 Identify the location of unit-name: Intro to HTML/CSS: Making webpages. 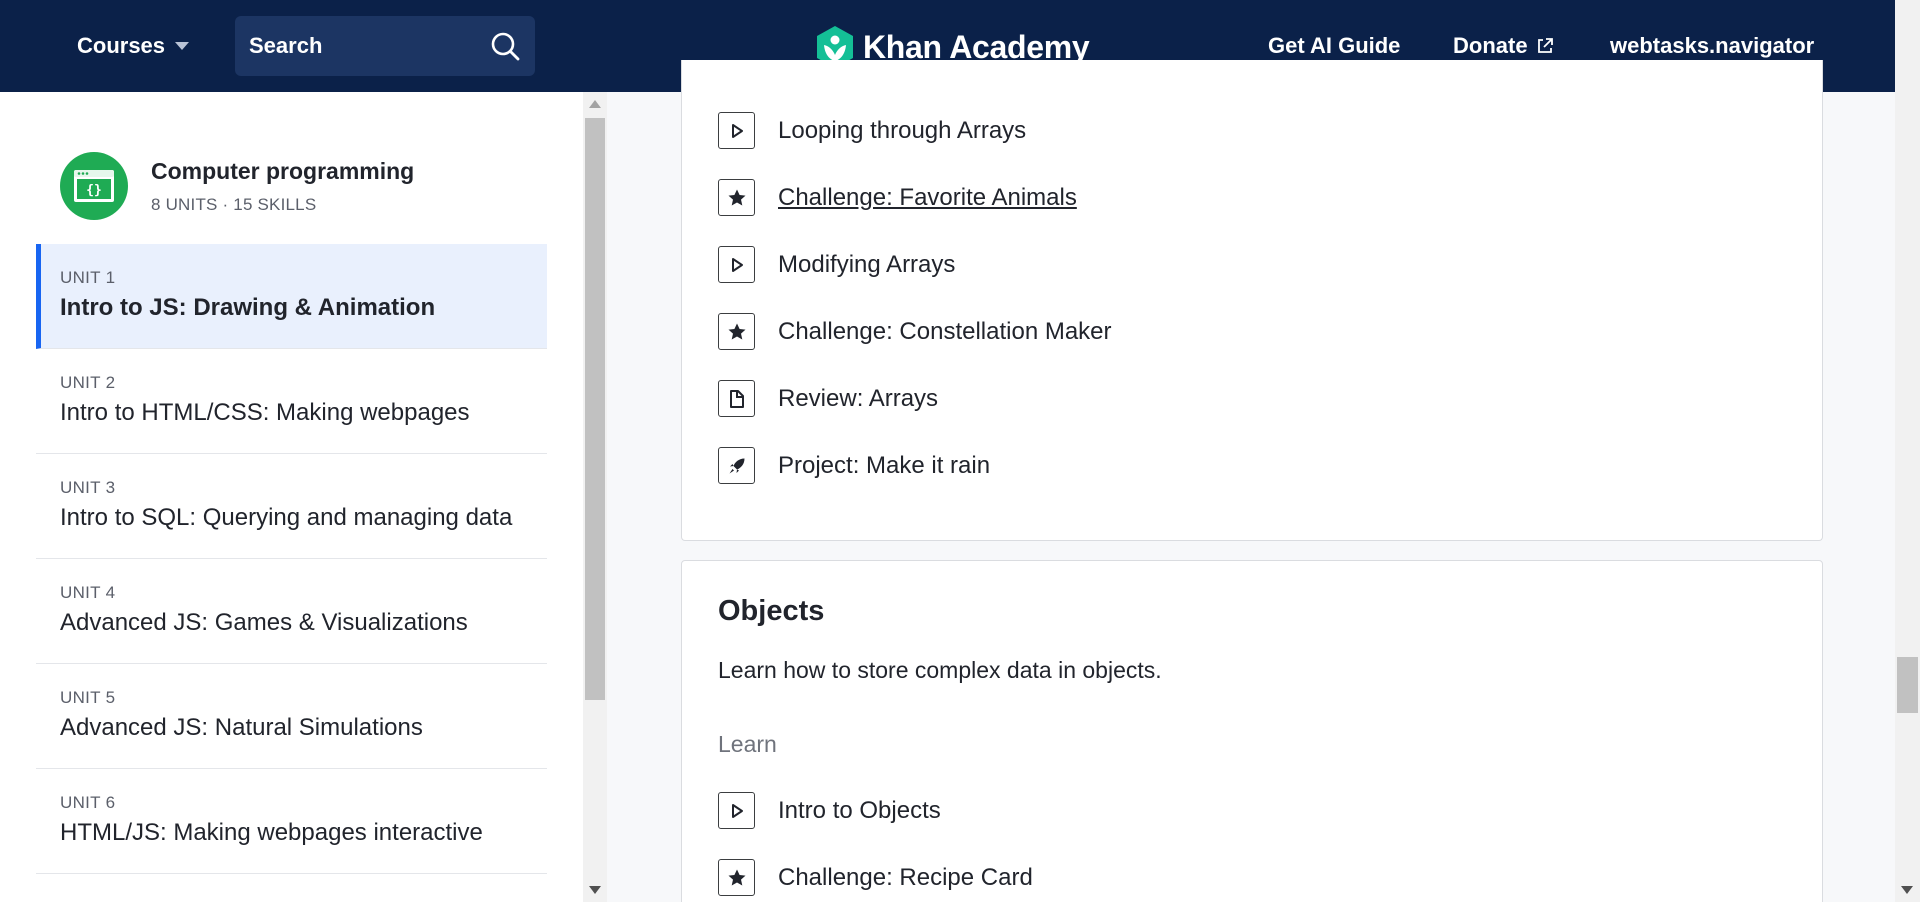
(265, 412).